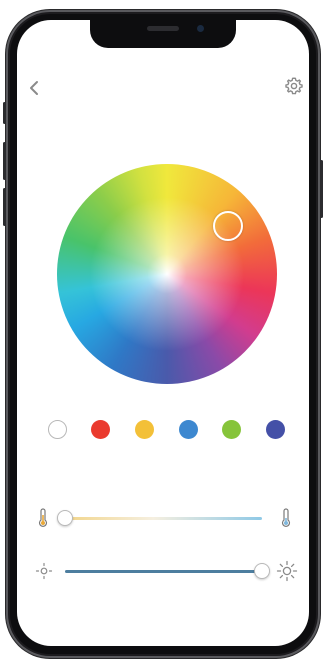 The height and width of the screenshot is (662, 328). I want to click on sun-high-icon, so click(287, 571).